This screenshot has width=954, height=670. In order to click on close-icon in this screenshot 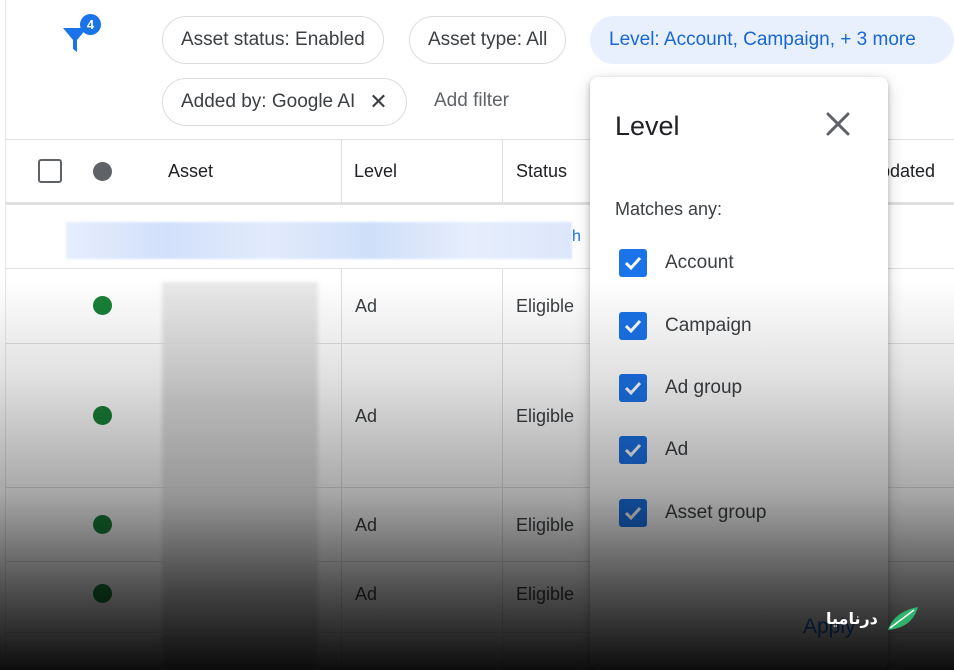, I will do `click(838, 124)`.